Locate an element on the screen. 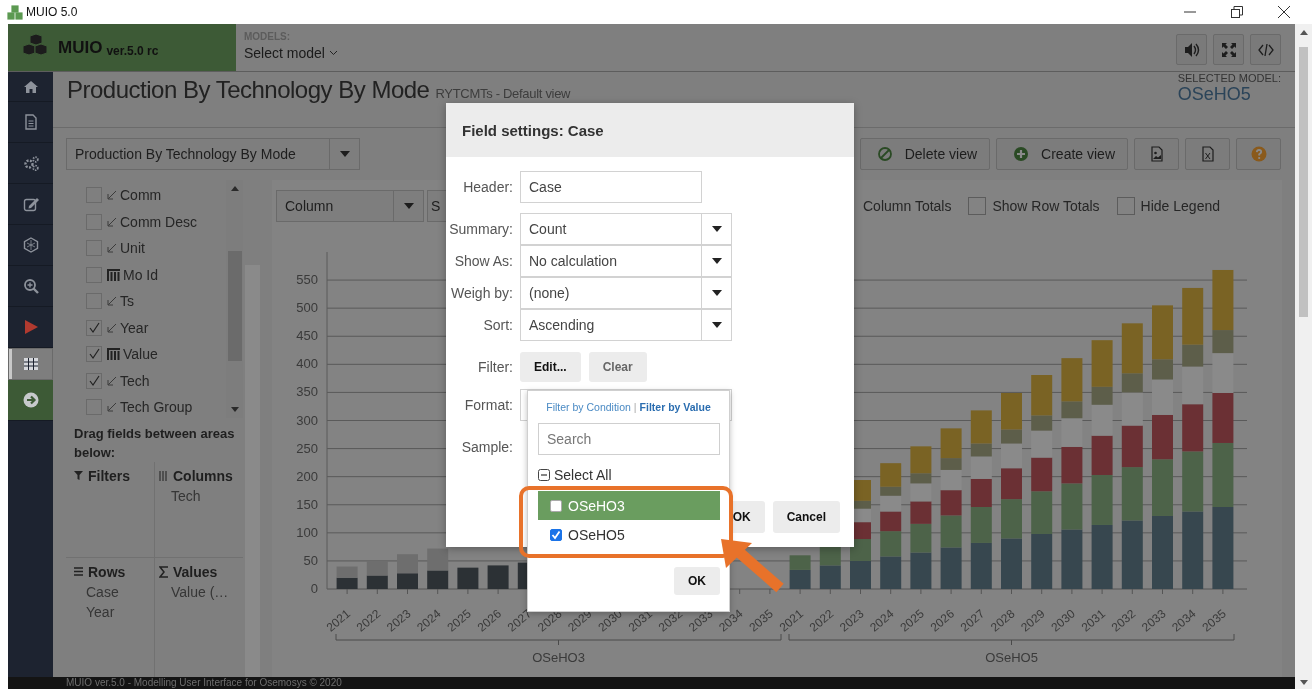 This screenshot has height=689, width=1312. ok-button: OK is located at coordinates (697, 581).